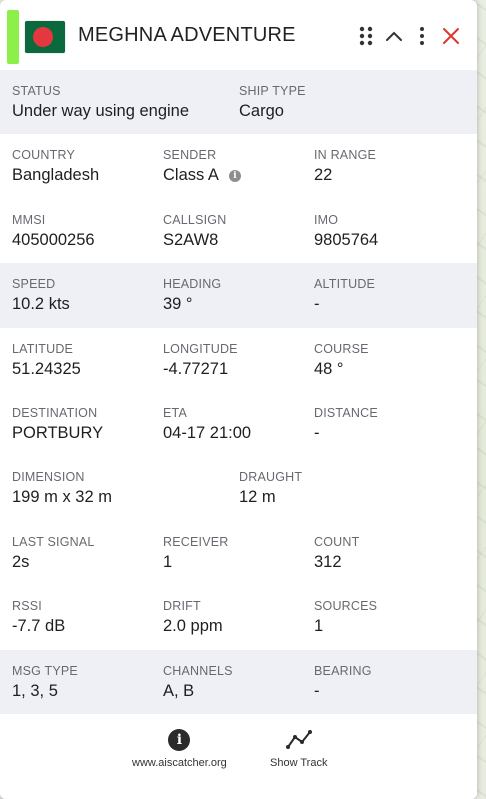  I want to click on field-label: CHANNELS, so click(198, 670).